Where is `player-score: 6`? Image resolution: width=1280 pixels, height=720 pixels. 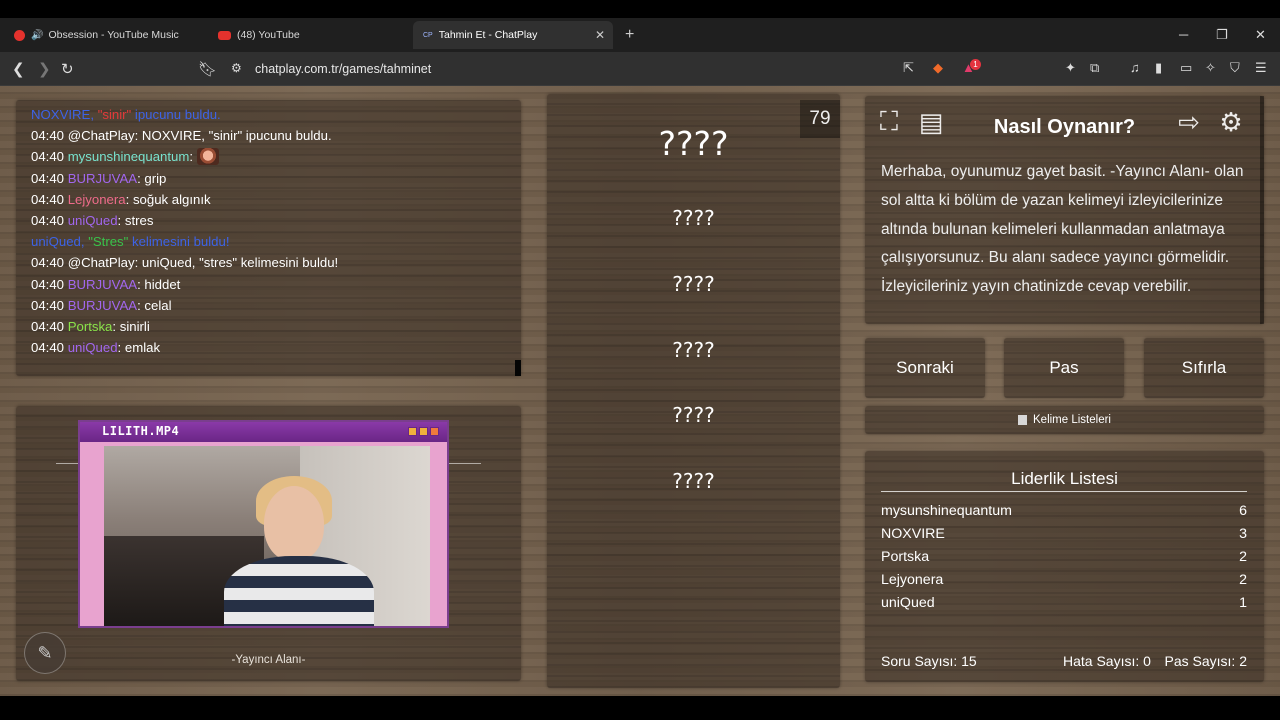
player-score: 6 is located at coordinates (1243, 511).